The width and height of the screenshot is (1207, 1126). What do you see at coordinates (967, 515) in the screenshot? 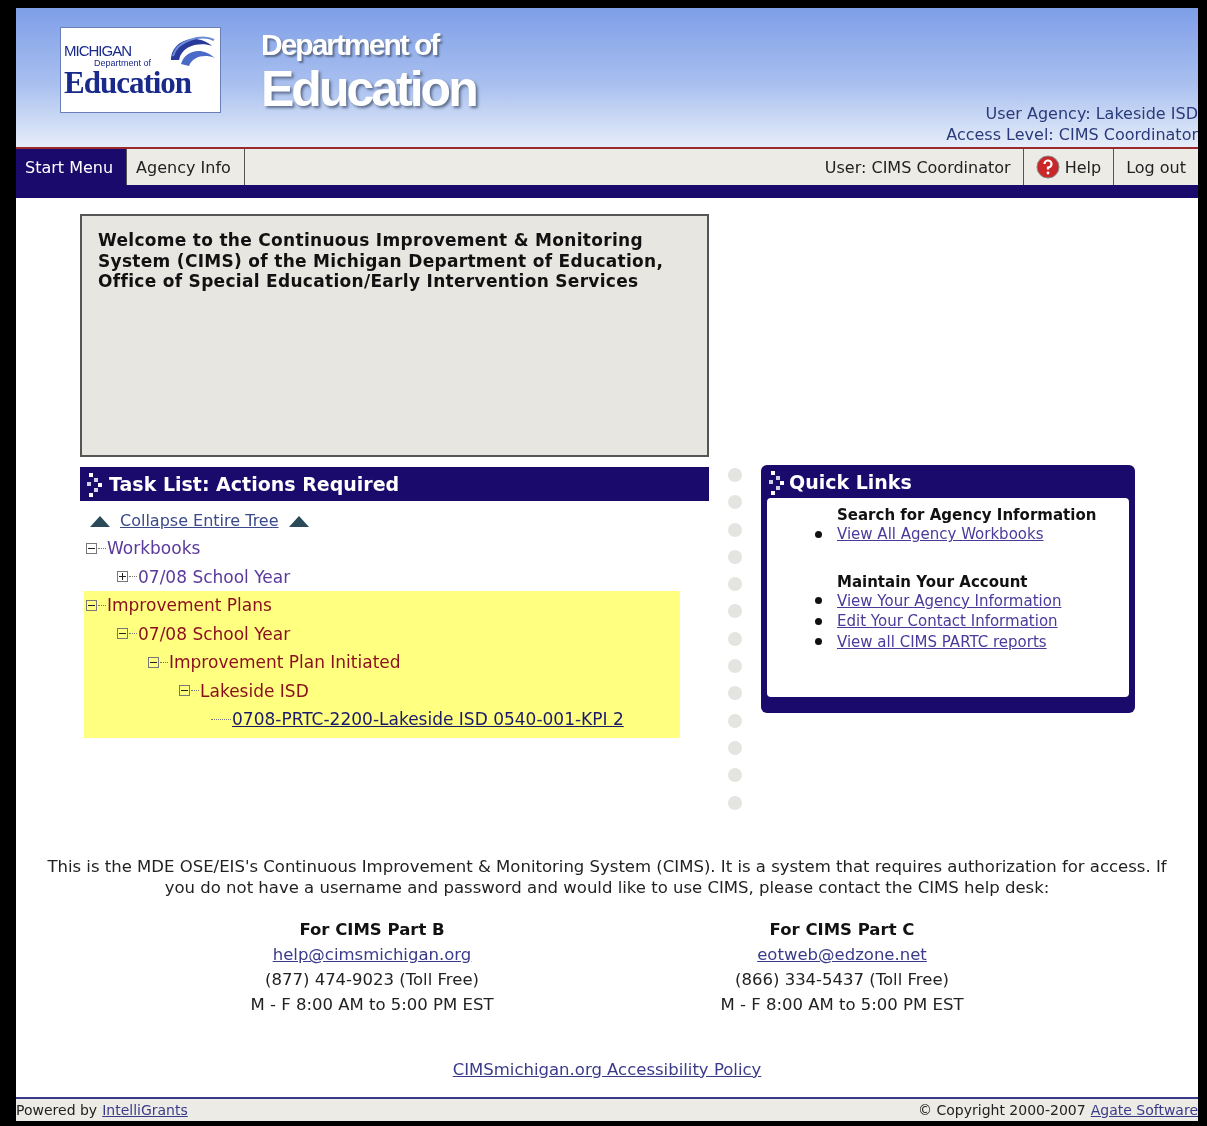
I see `quick-links-heading: Search for Agency Information` at bounding box center [967, 515].